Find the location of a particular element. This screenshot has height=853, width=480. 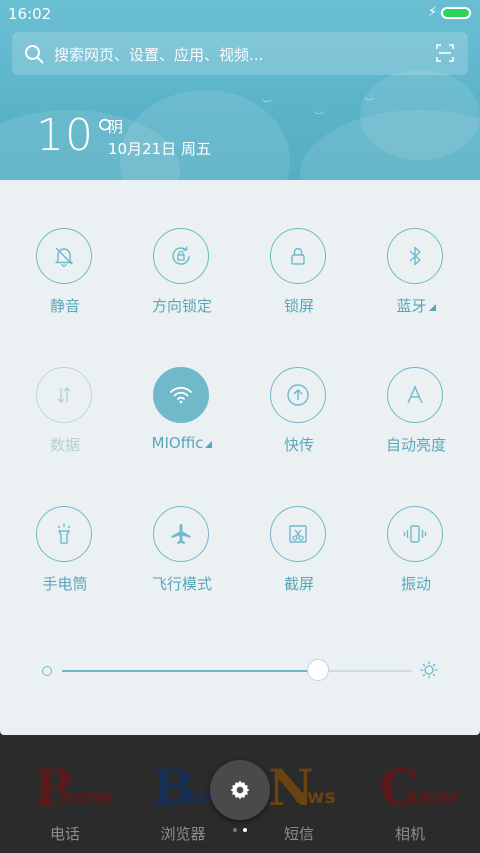

app-phone: P hone 电话 is located at coordinates (65, 800).